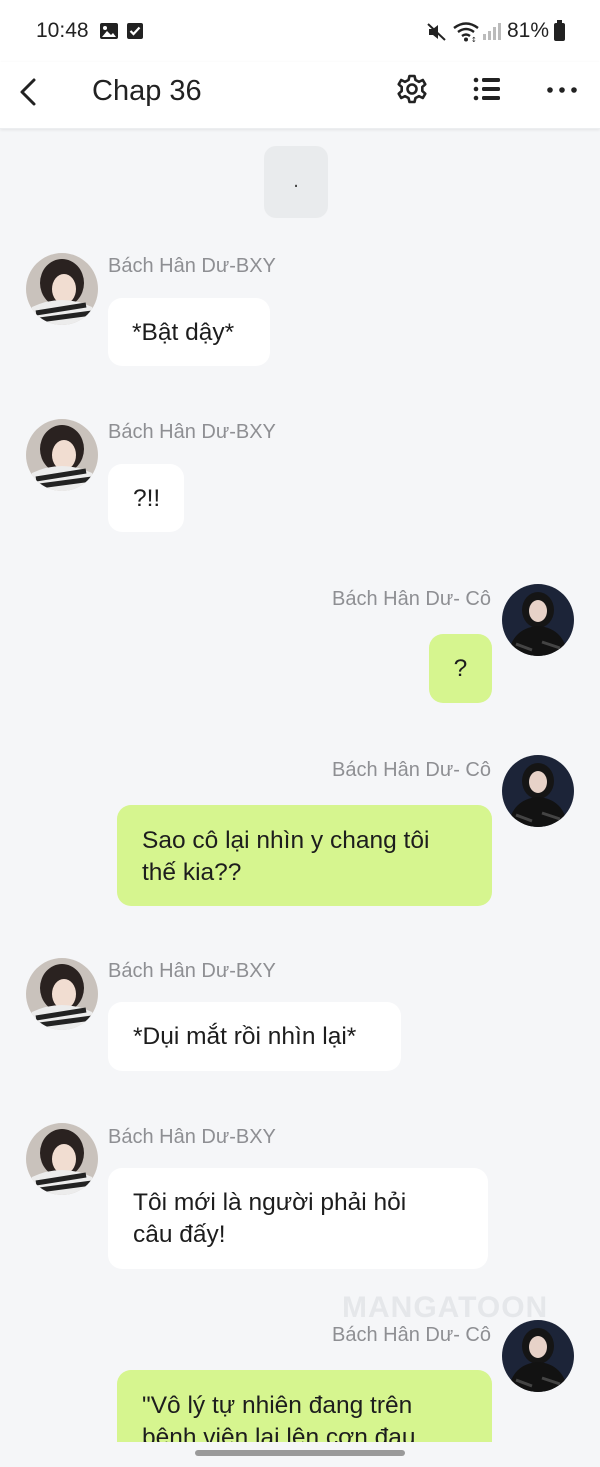 This screenshot has height=1467, width=600. I want to click on back-button, so click(29, 92).